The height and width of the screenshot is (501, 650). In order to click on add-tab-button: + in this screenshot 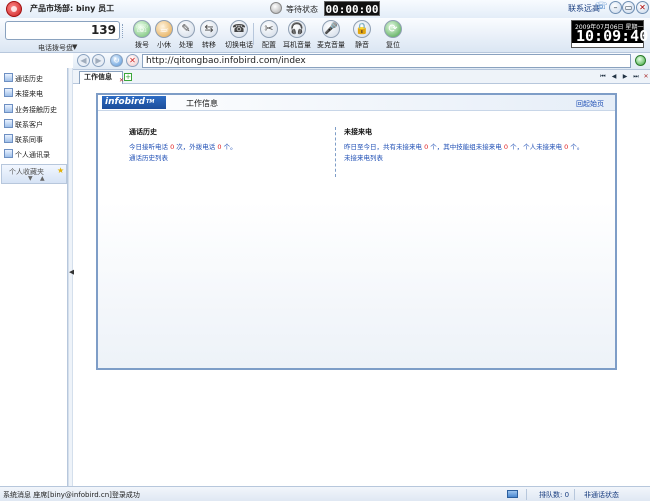, I will do `click(128, 77)`.